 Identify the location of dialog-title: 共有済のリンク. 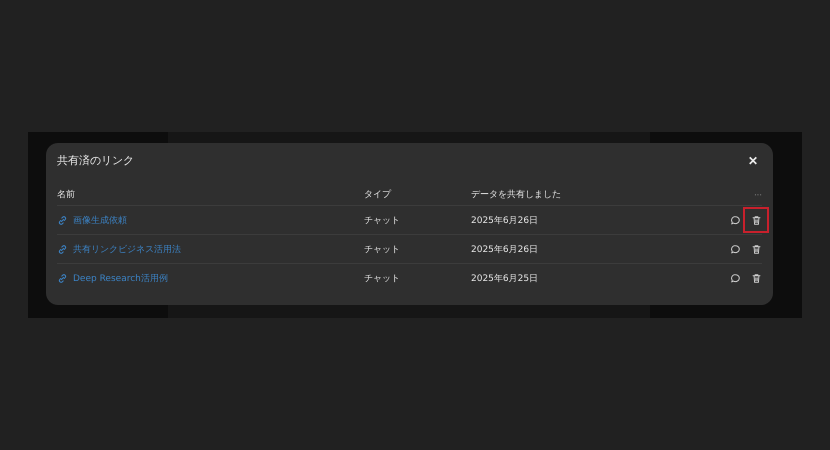
(95, 160).